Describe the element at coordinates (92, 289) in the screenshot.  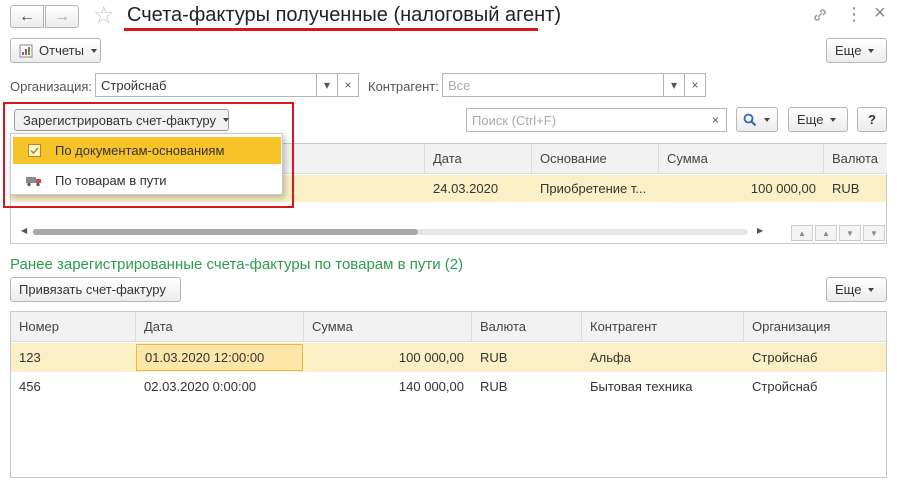
I see `attach-invoice-label: Привязать счет-фактуру` at that location.